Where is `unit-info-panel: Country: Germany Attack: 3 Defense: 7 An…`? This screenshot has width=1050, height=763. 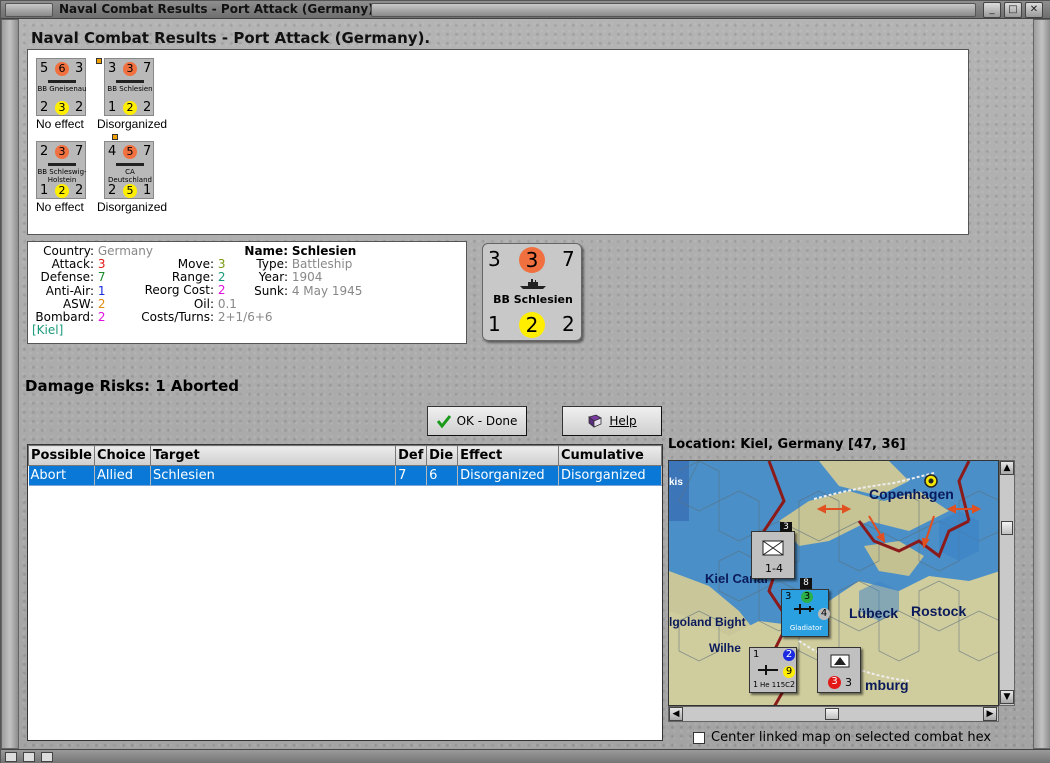 unit-info-panel: Country: Germany Attack: 3 Defense: 7 An… is located at coordinates (247, 292).